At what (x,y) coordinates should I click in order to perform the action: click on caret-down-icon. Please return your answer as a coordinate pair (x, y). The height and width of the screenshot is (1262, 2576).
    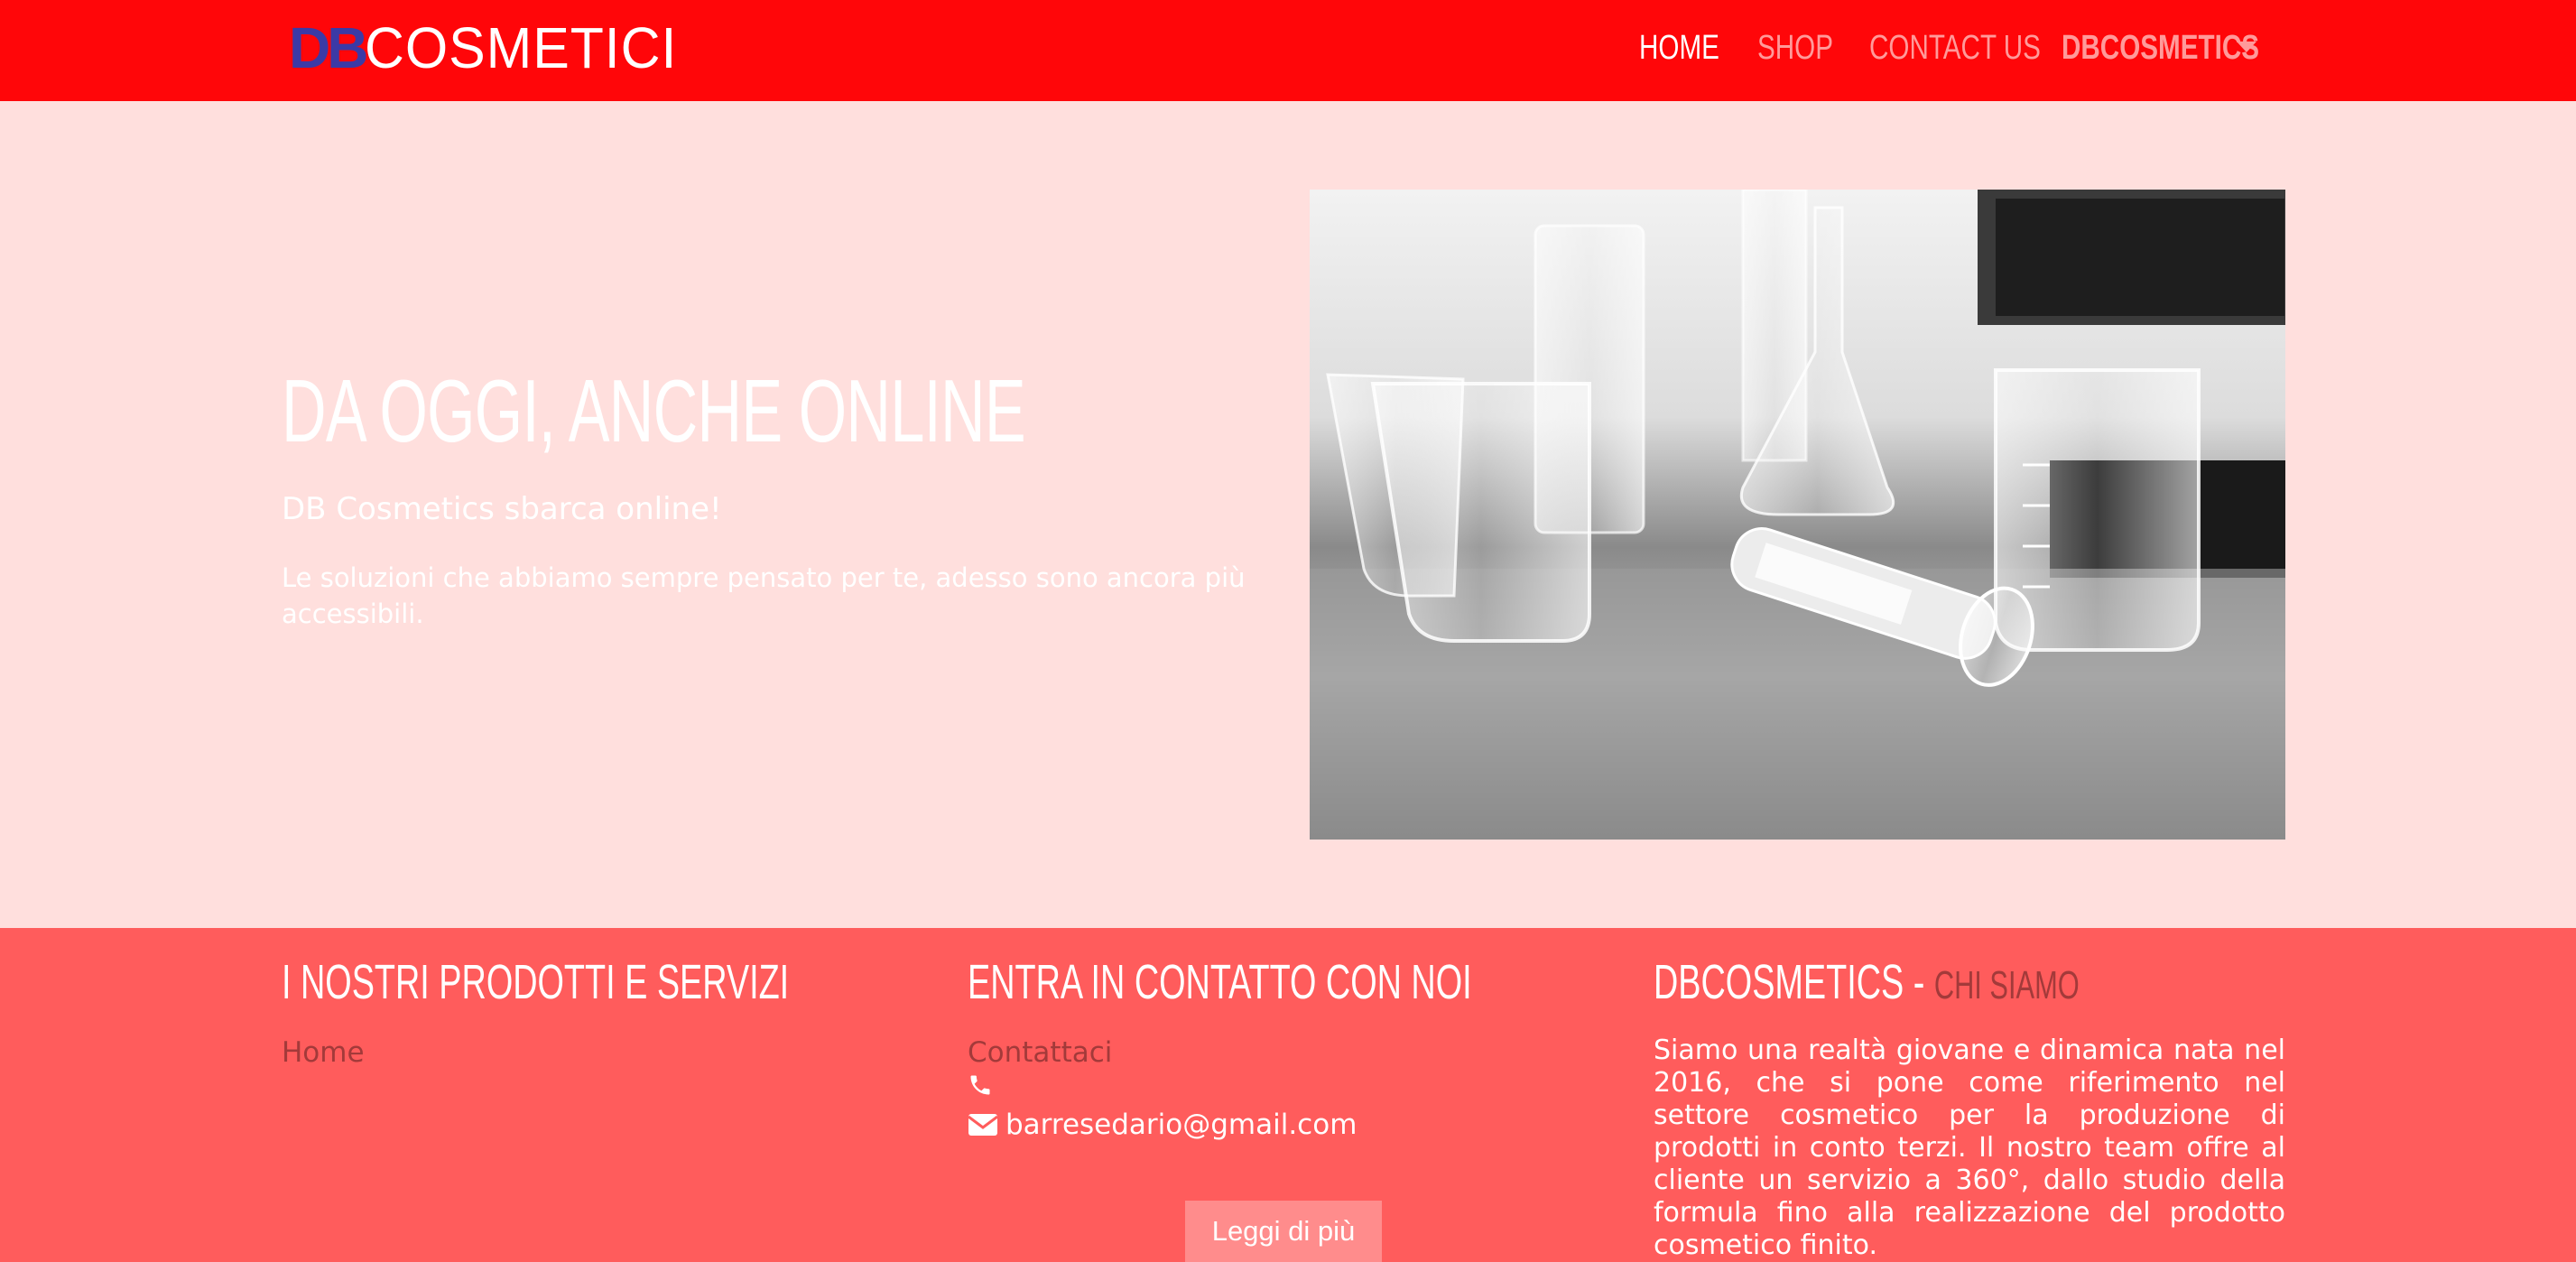
    Looking at the image, I should click on (2246, 47).